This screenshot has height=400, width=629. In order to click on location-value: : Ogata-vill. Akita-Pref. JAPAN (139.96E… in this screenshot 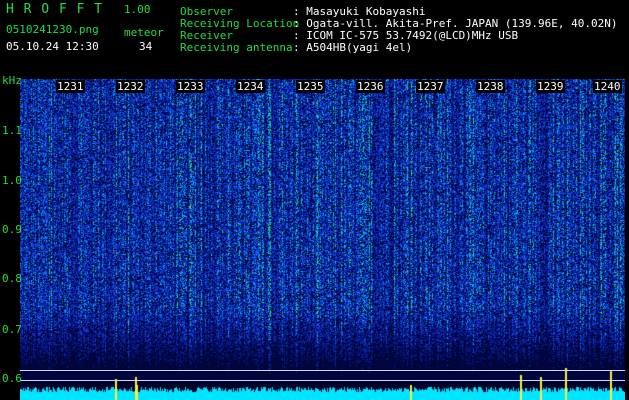, I will do `click(455, 23)`.